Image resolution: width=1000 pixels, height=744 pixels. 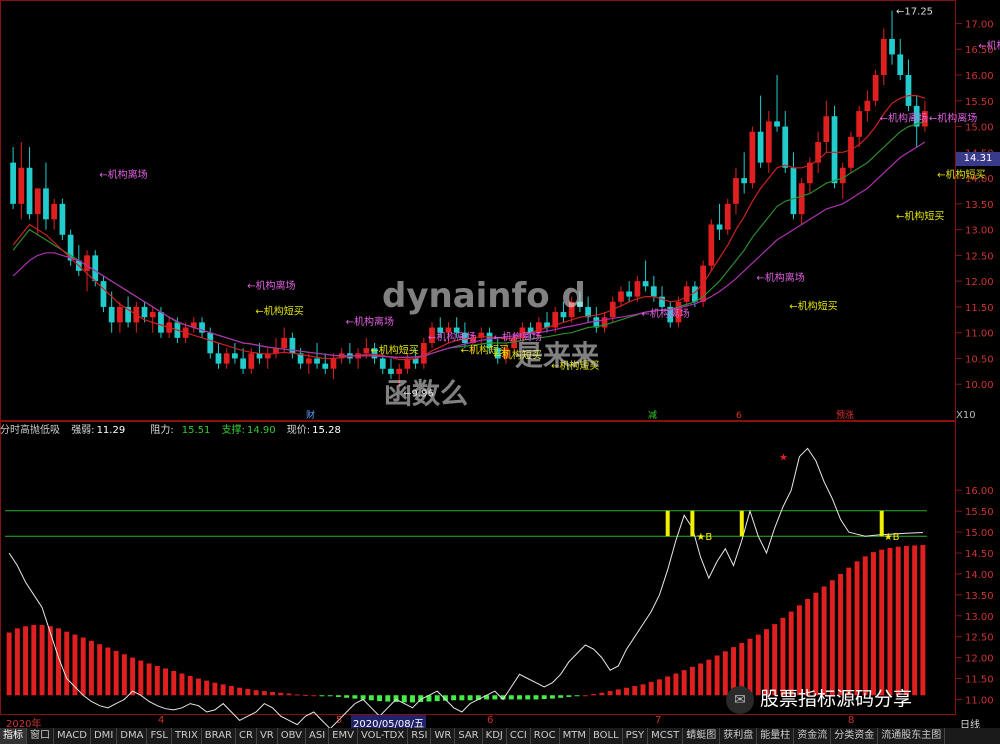 What do you see at coordinates (545, 736) in the screenshot?
I see `tab-19: ROC` at bounding box center [545, 736].